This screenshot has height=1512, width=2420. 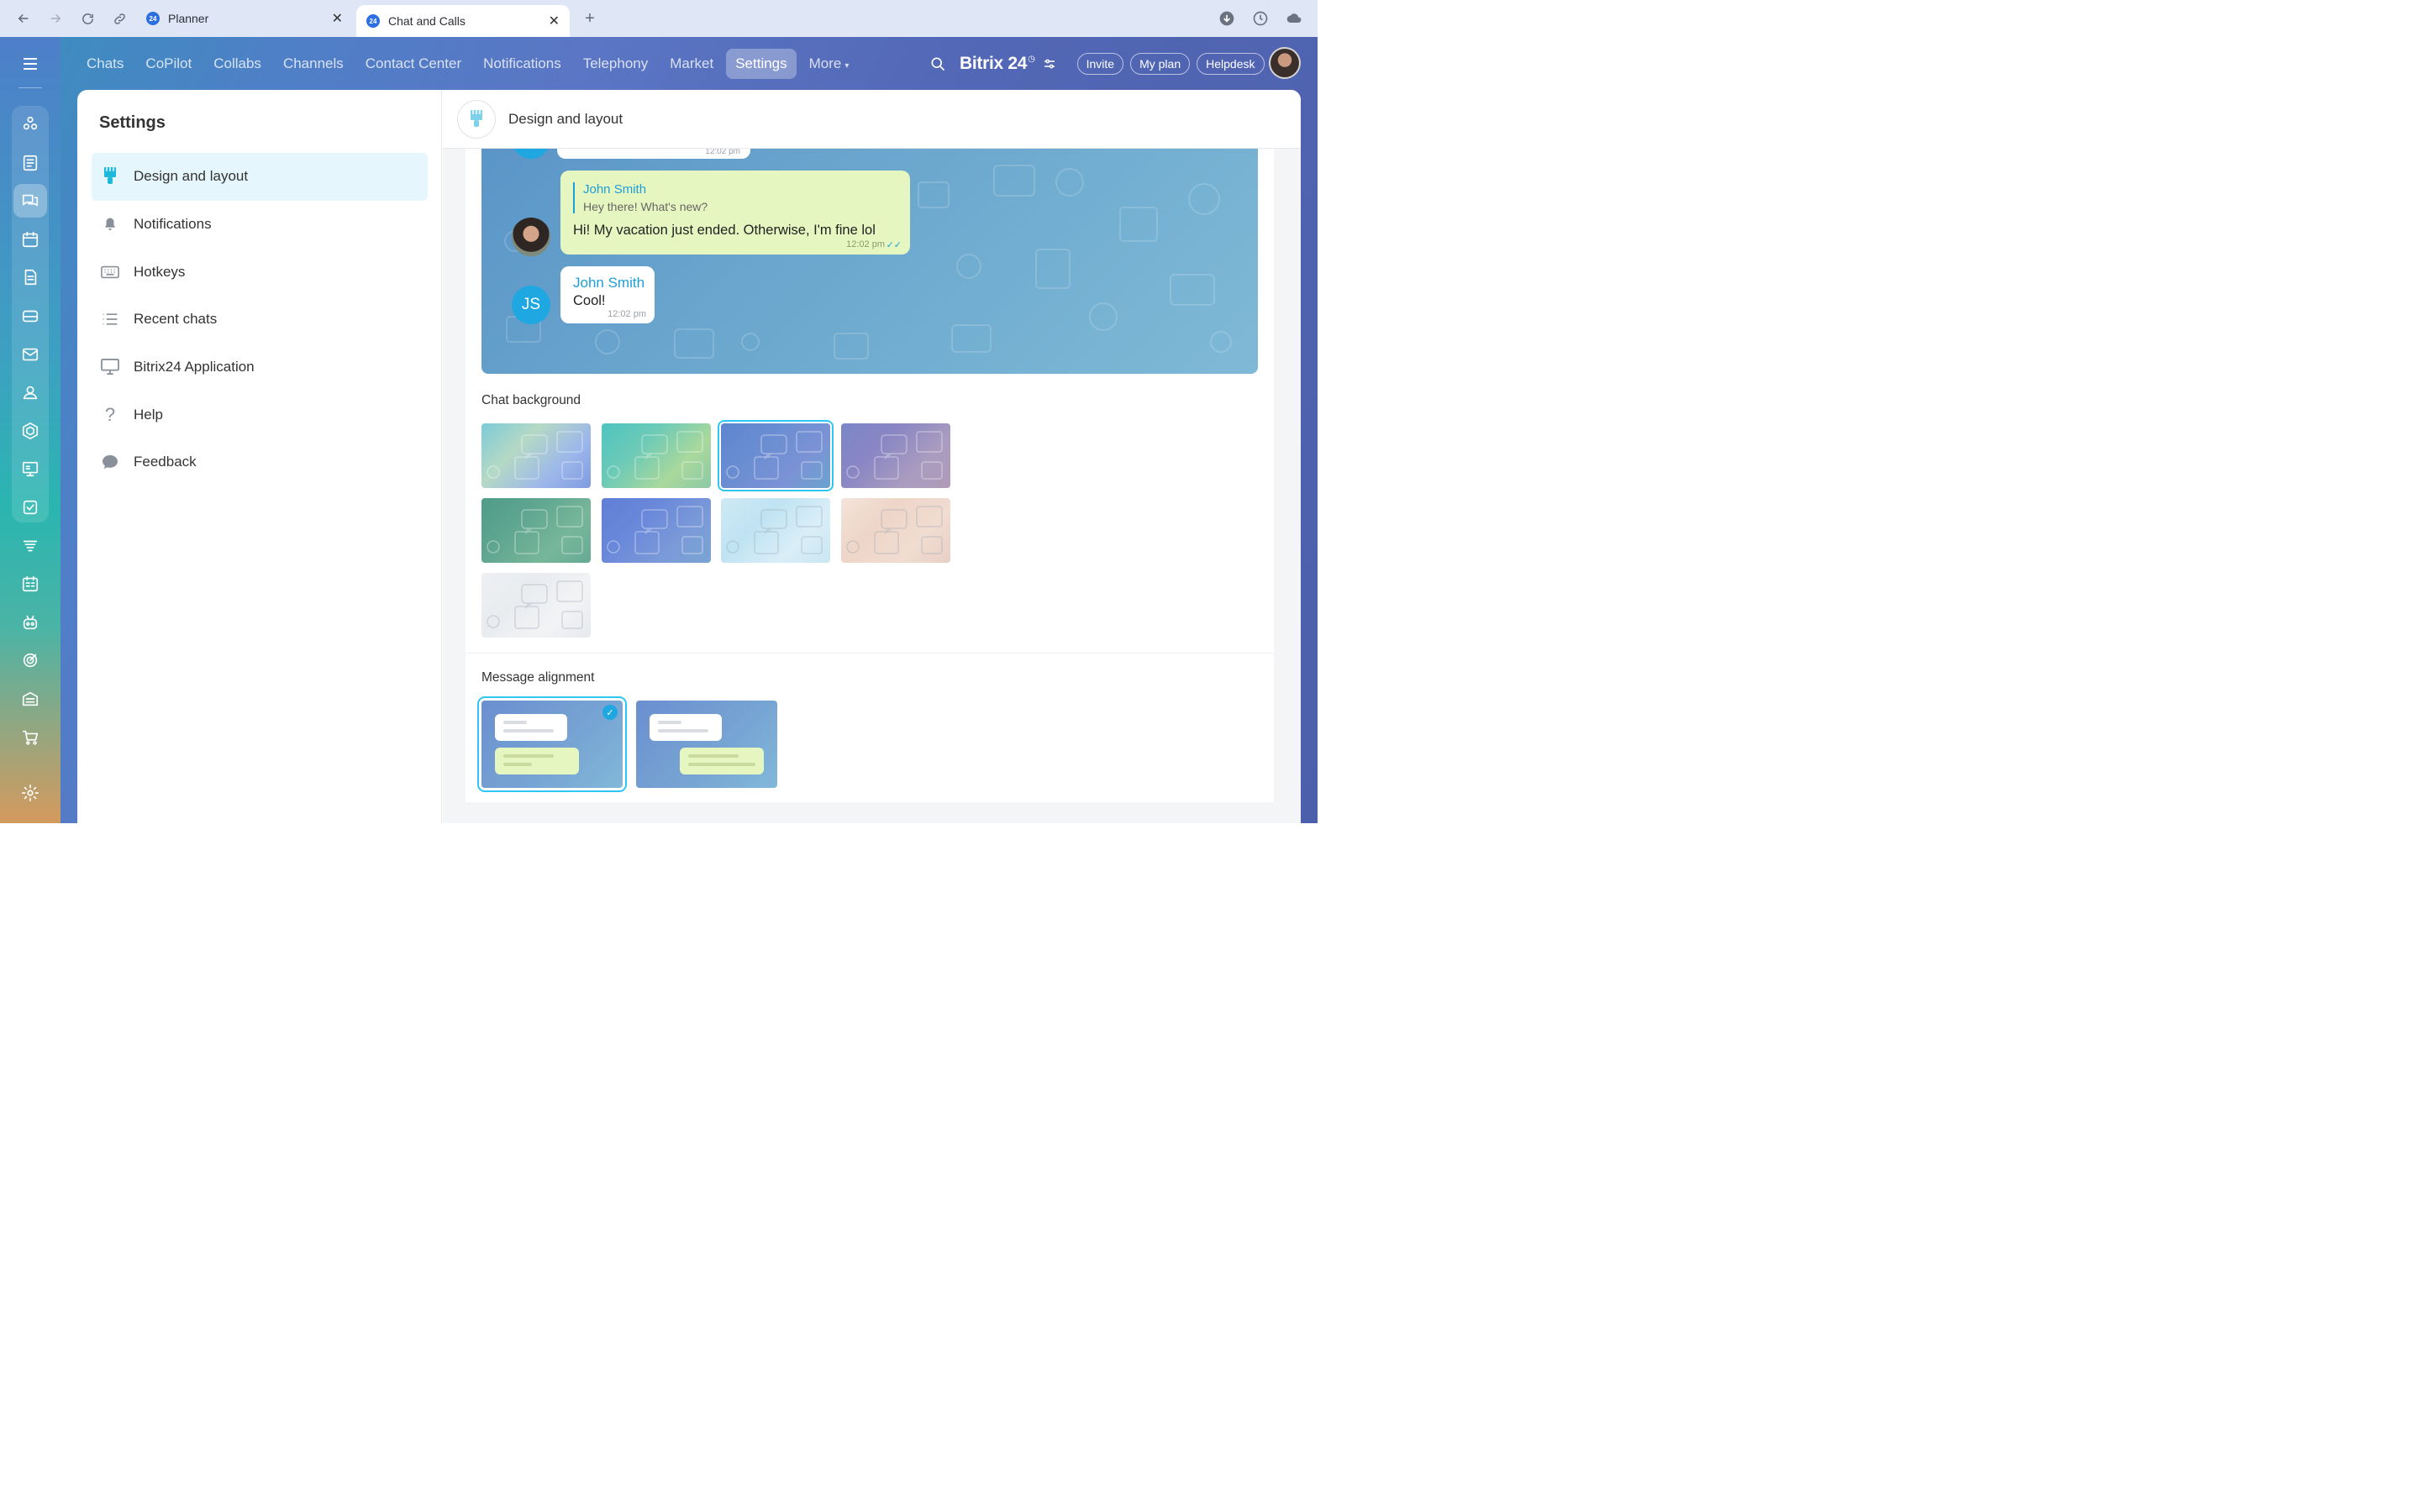 What do you see at coordinates (23, 18) in the screenshot?
I see `back-icon` at bounding box center [23, 18].